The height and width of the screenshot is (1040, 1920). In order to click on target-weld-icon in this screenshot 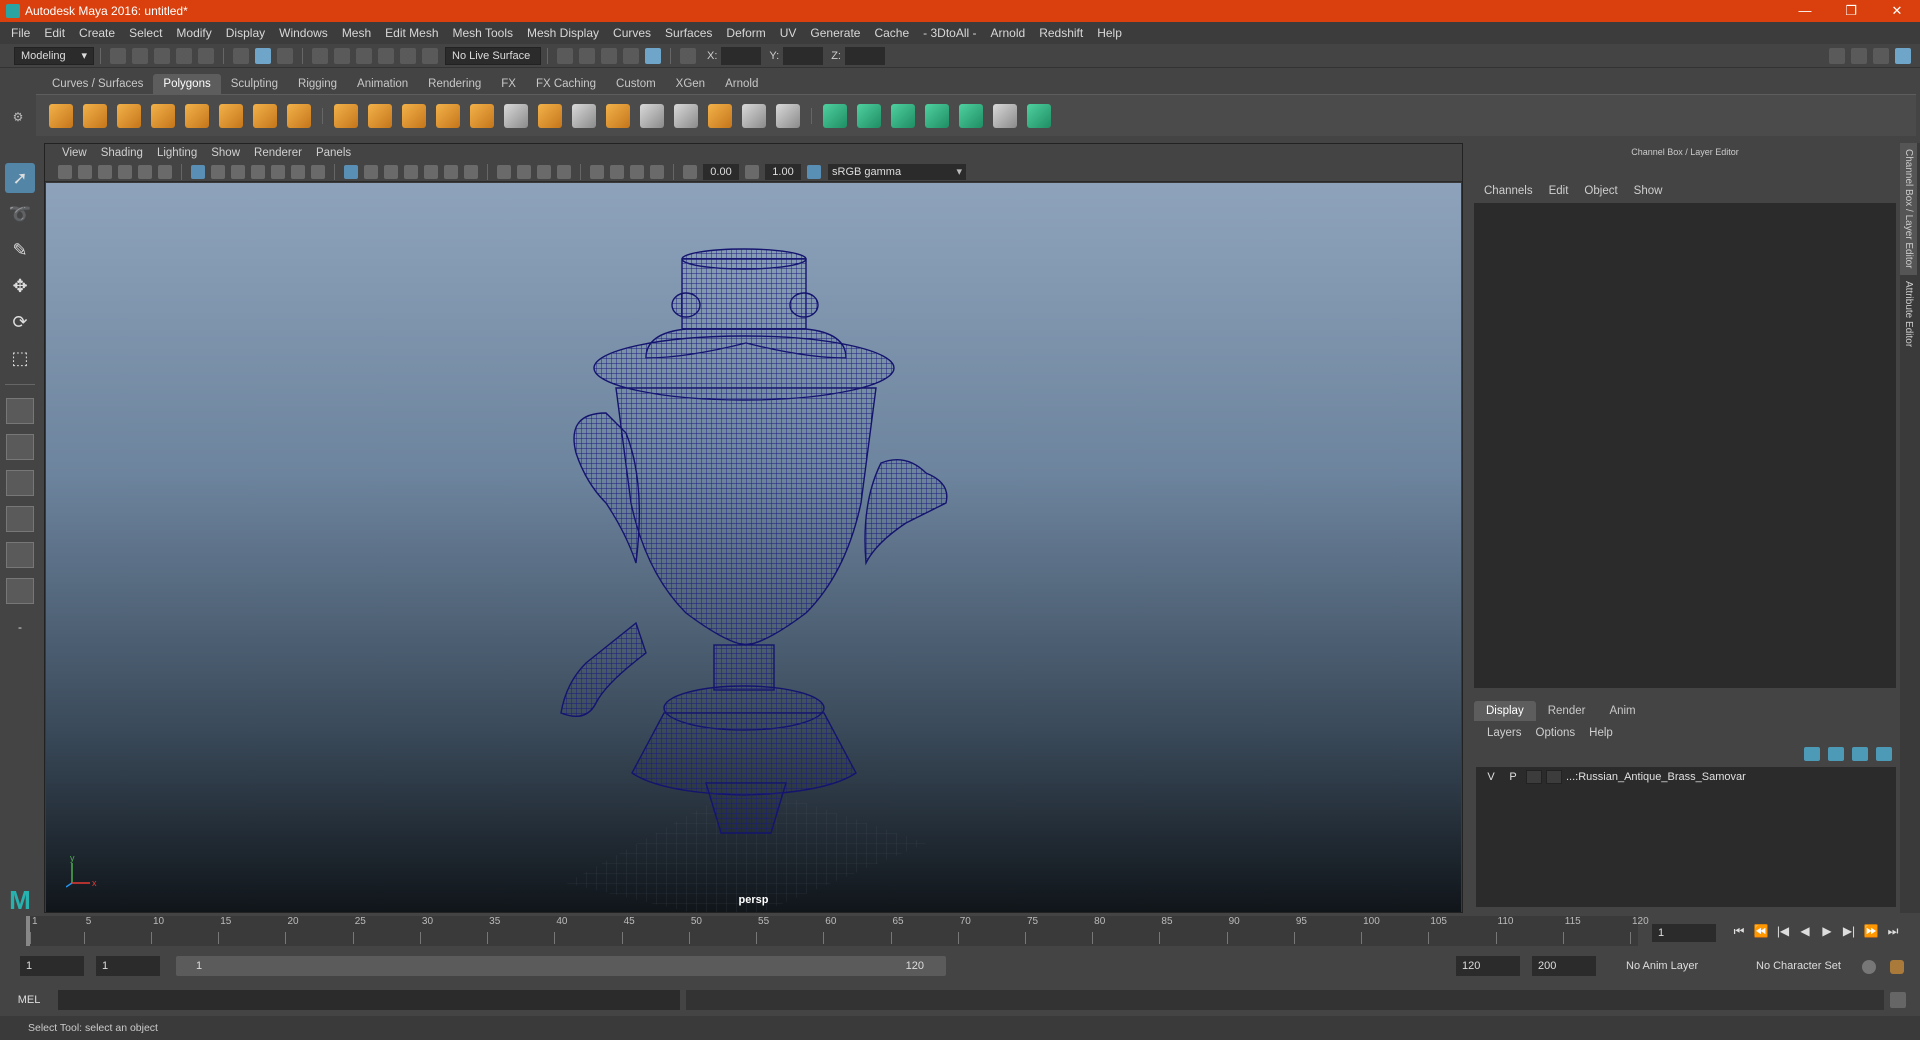, I will do `click(754, 115)`.